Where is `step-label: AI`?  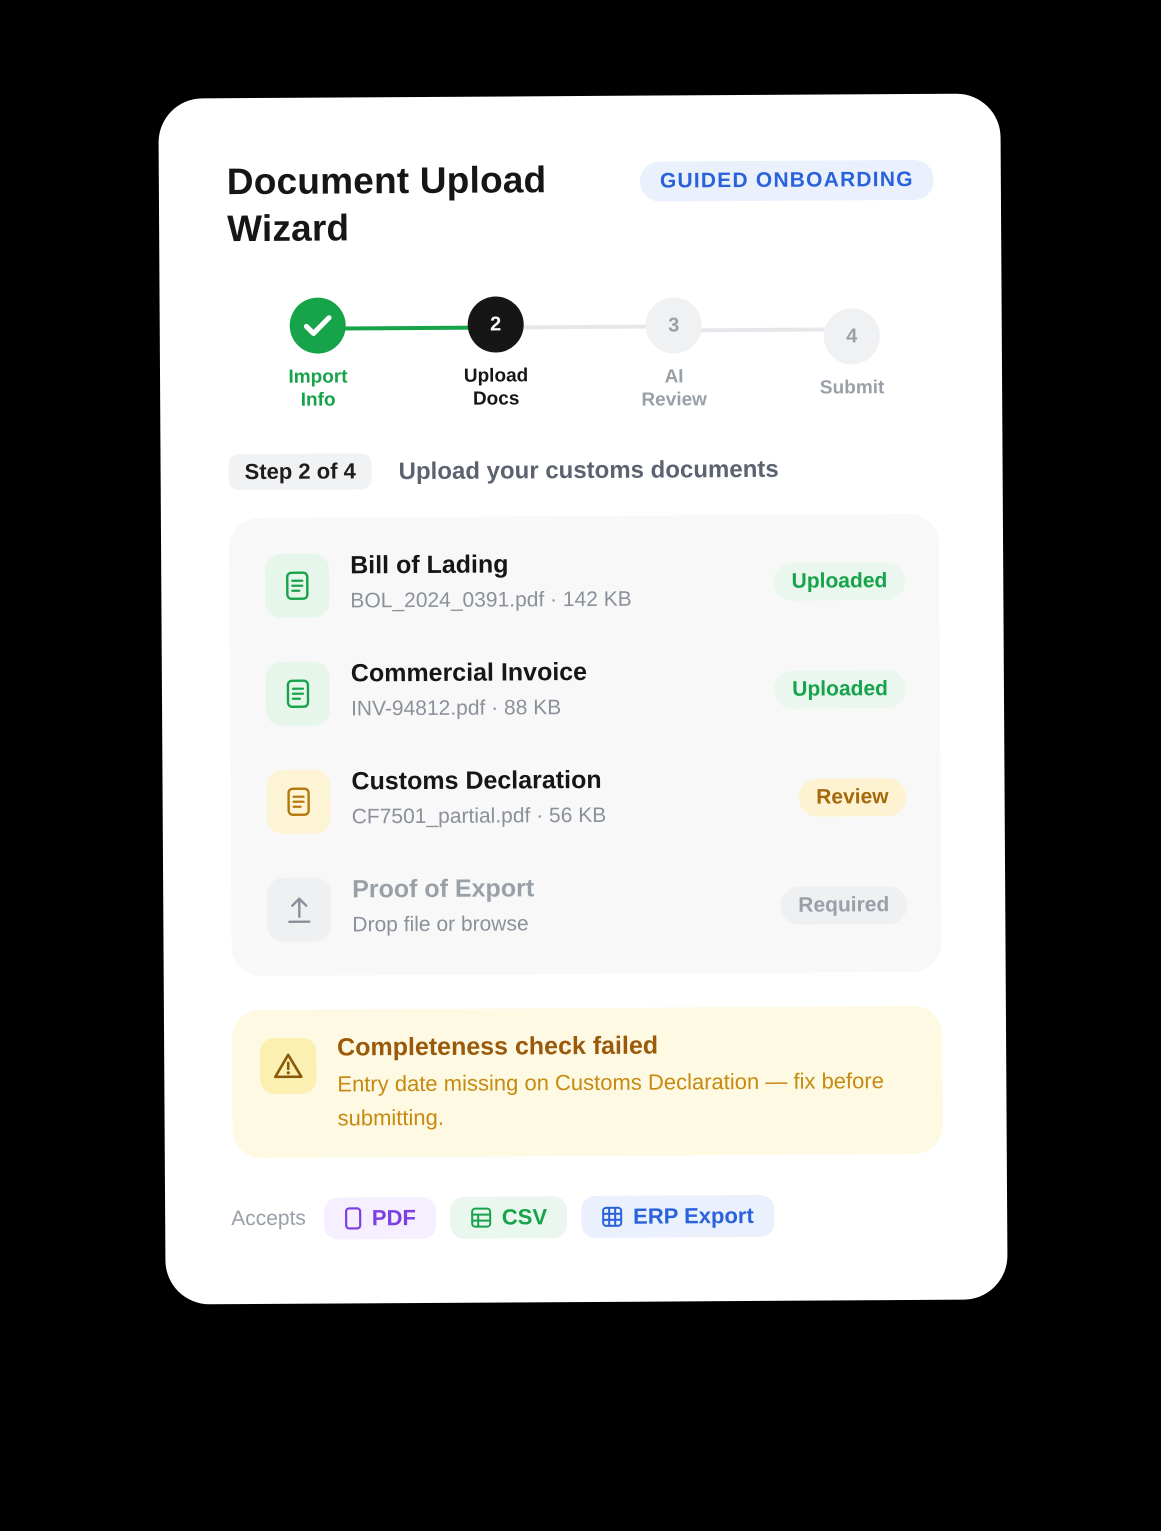 step-label: AI is located at coordinates (674, 377).